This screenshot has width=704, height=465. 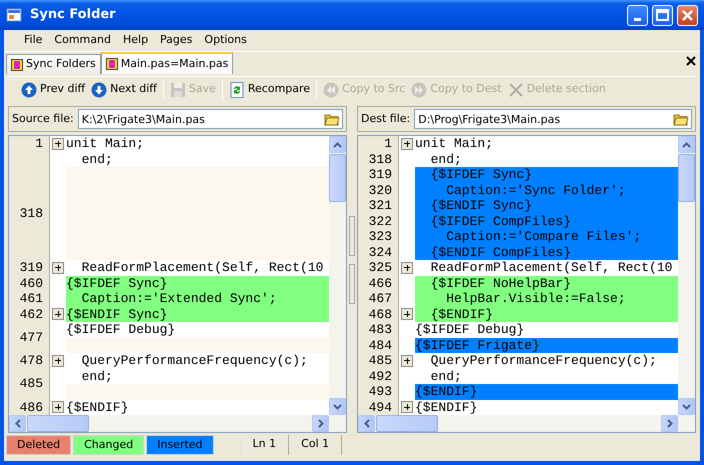 I want to click on menu-item: Pages, so click(x=176, y=40).